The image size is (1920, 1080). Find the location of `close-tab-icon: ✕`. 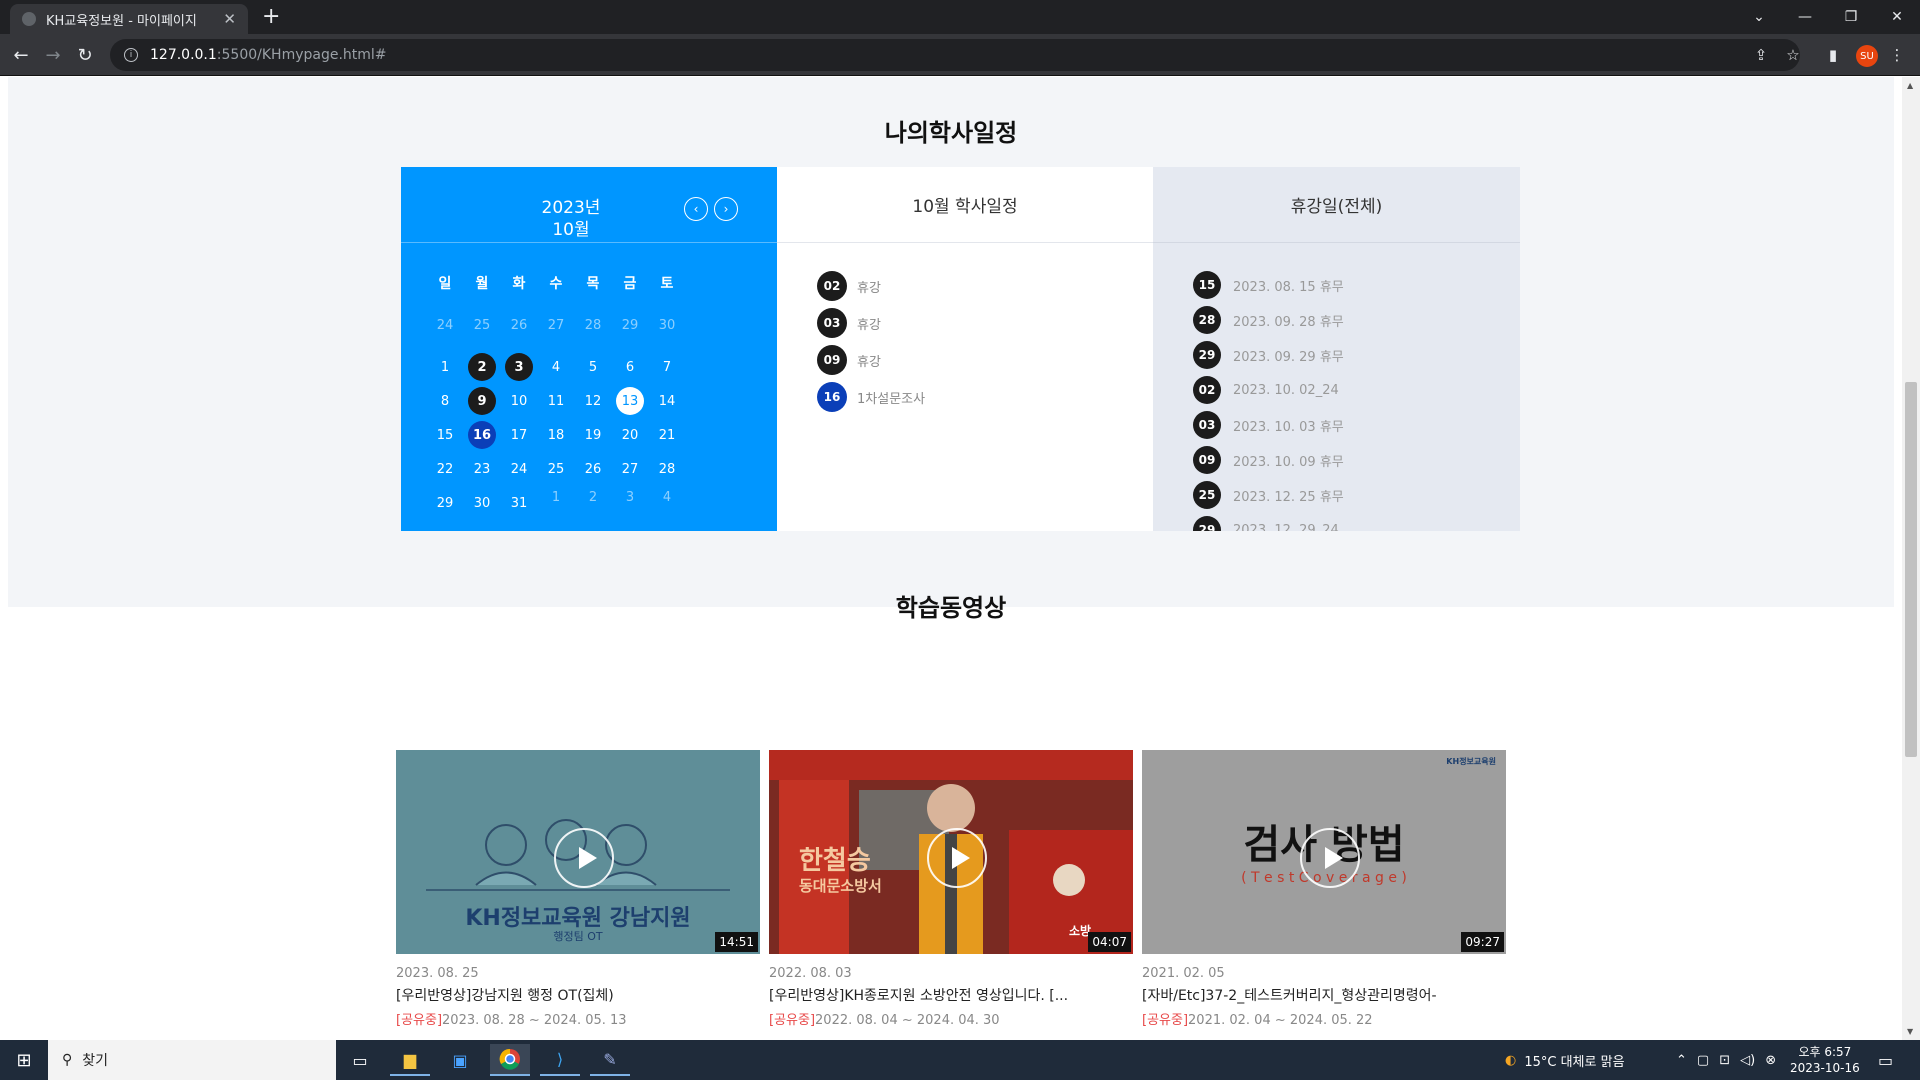

close-tab-icon: ✕ is located at coordinates (229, 19).